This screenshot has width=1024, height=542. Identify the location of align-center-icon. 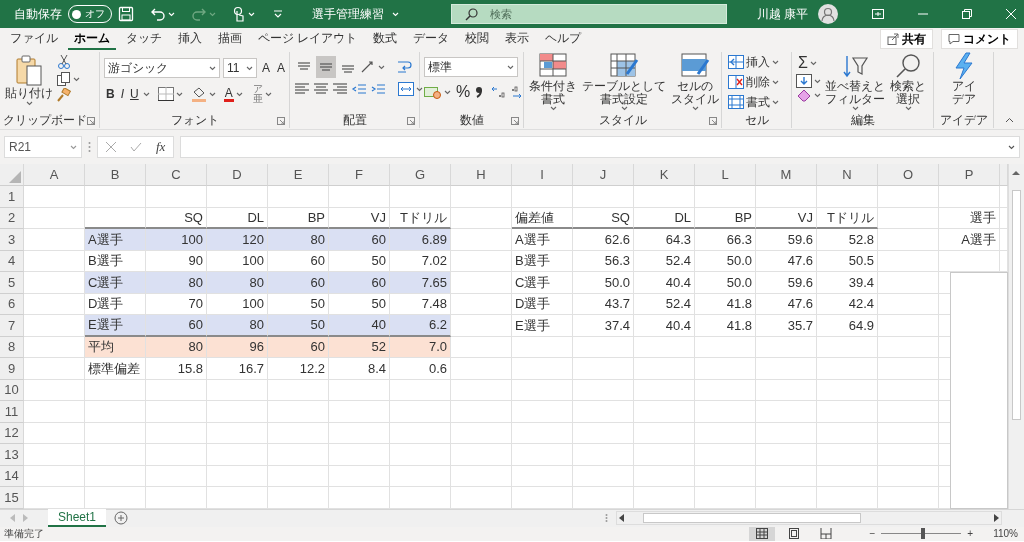
(321, 89).